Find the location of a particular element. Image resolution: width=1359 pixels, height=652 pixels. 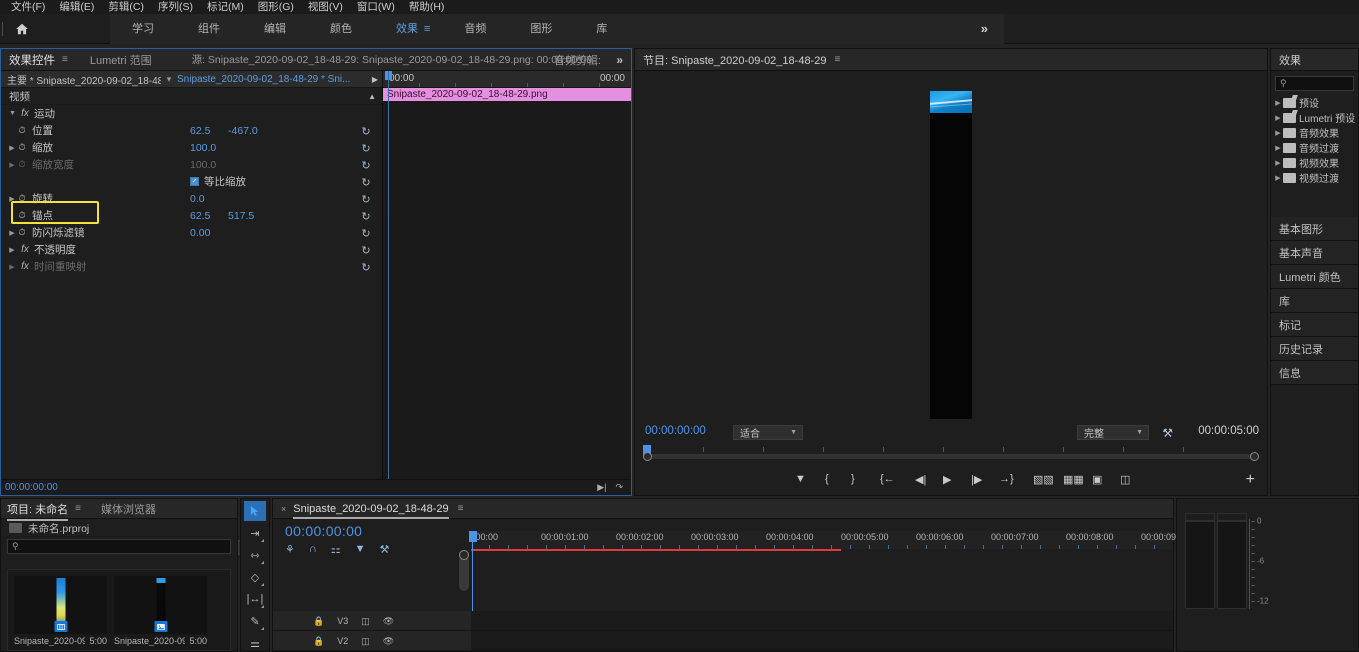

timeline-menu-icon: ≡ is located at coordinates (461, 508).